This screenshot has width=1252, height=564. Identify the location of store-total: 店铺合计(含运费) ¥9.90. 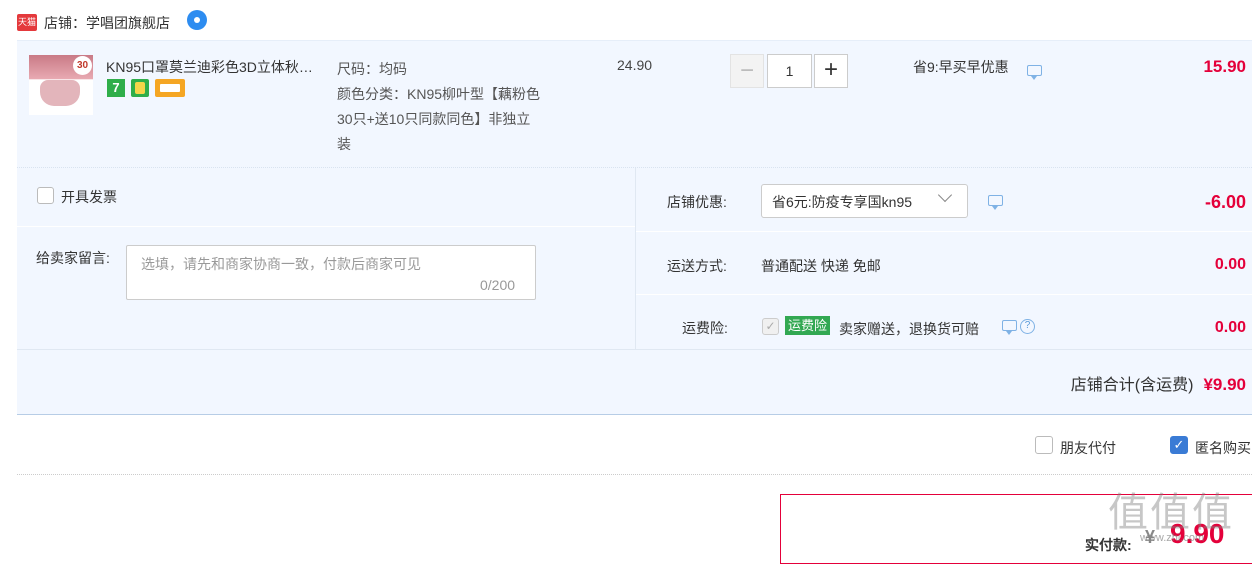
(1158, 383).